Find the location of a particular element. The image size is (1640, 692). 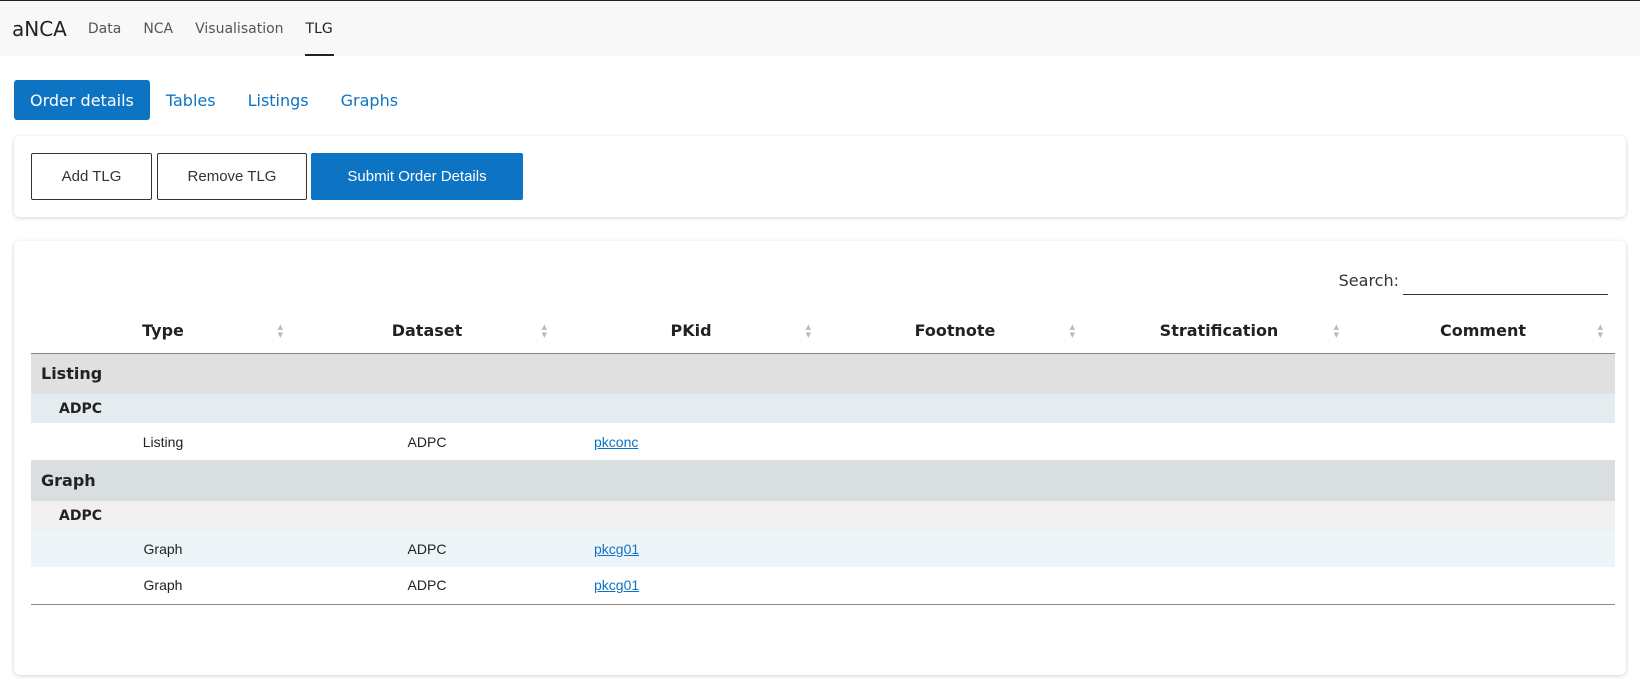

nav-nca: NCA is located at coordinates (158, 29).